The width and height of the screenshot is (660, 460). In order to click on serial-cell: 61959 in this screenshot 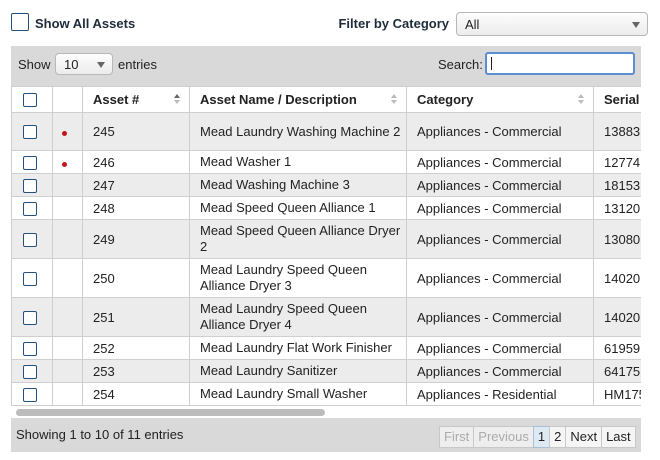, I will do `click(617, 348)`.